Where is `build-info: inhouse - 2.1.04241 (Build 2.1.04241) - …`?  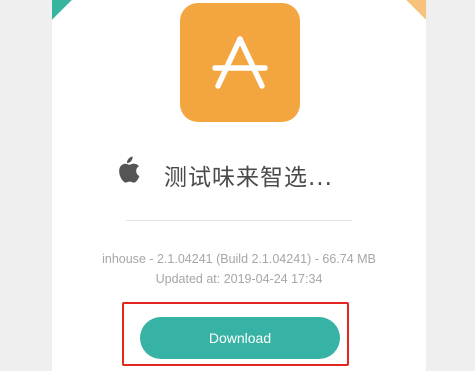 build-info: inhouse - 2.1.04241 (Build 2.1.04241) - … is located at coordinates (239, 259).